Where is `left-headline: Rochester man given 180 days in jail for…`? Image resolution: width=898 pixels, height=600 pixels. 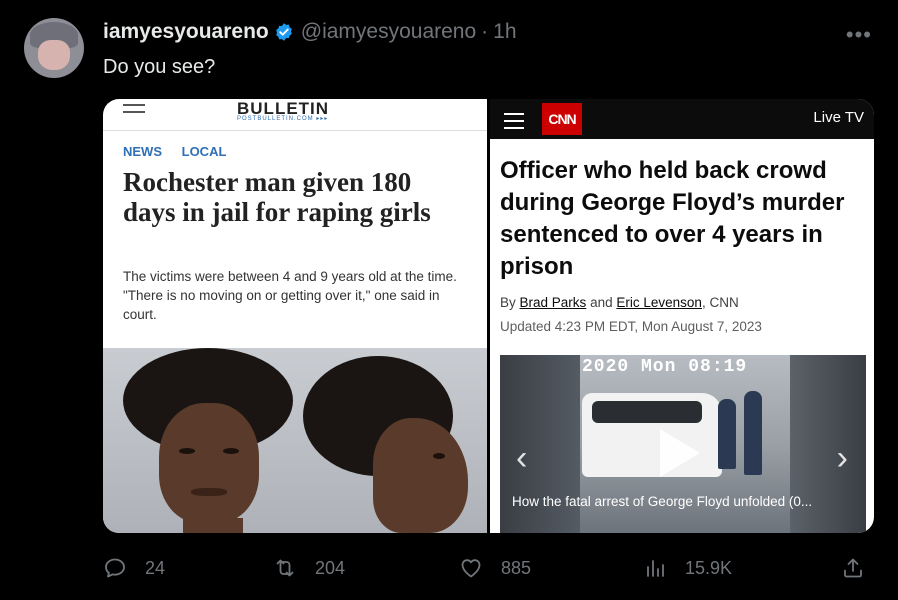
left-headline: Rochester man given 180 days in jail for… is located at coordinates (277, 197).